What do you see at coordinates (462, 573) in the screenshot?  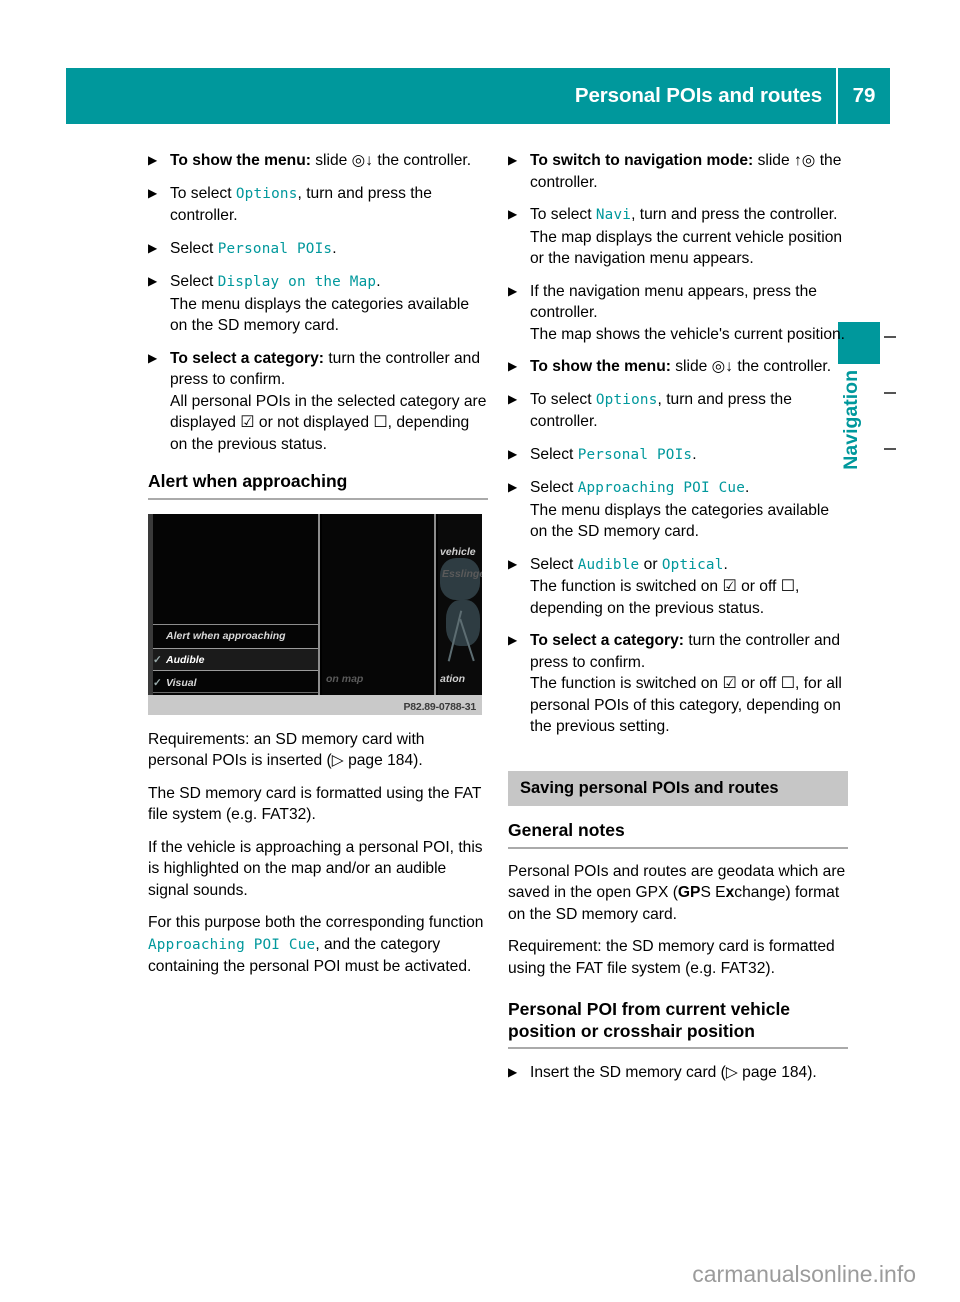 I see `figure-ghost-esslingen: Esslingen` at bounding box center [462, 573].